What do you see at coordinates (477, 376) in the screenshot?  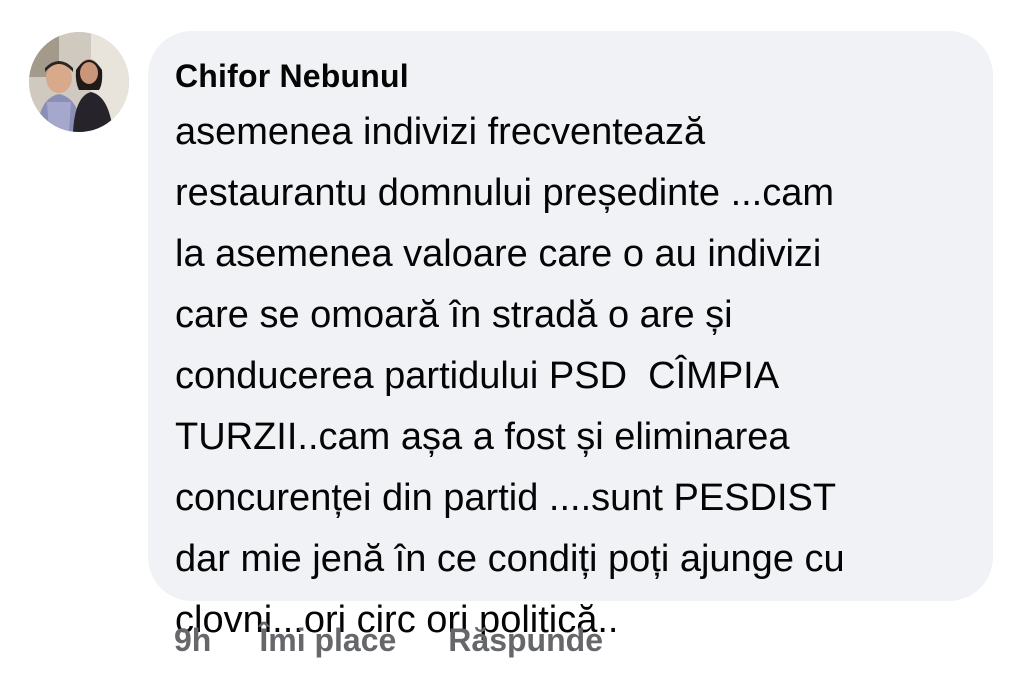 I see `comment-text-line: conducerea partidului PSD CÎMPIA` at bounding box center [477, 376].